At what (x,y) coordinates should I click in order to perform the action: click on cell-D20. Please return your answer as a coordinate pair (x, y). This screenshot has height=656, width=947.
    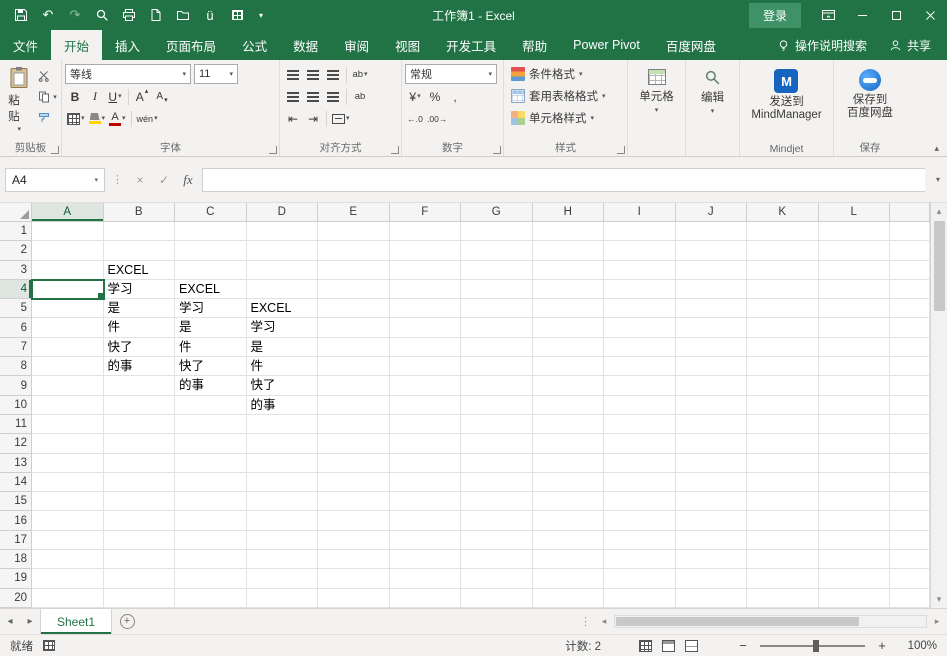
    Looking at the image, I should click on (282, 598).